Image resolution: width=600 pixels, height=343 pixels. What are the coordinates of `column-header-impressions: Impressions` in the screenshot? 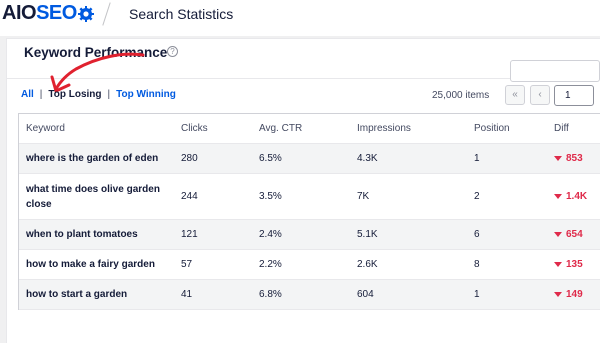 It's located at (384, 128).